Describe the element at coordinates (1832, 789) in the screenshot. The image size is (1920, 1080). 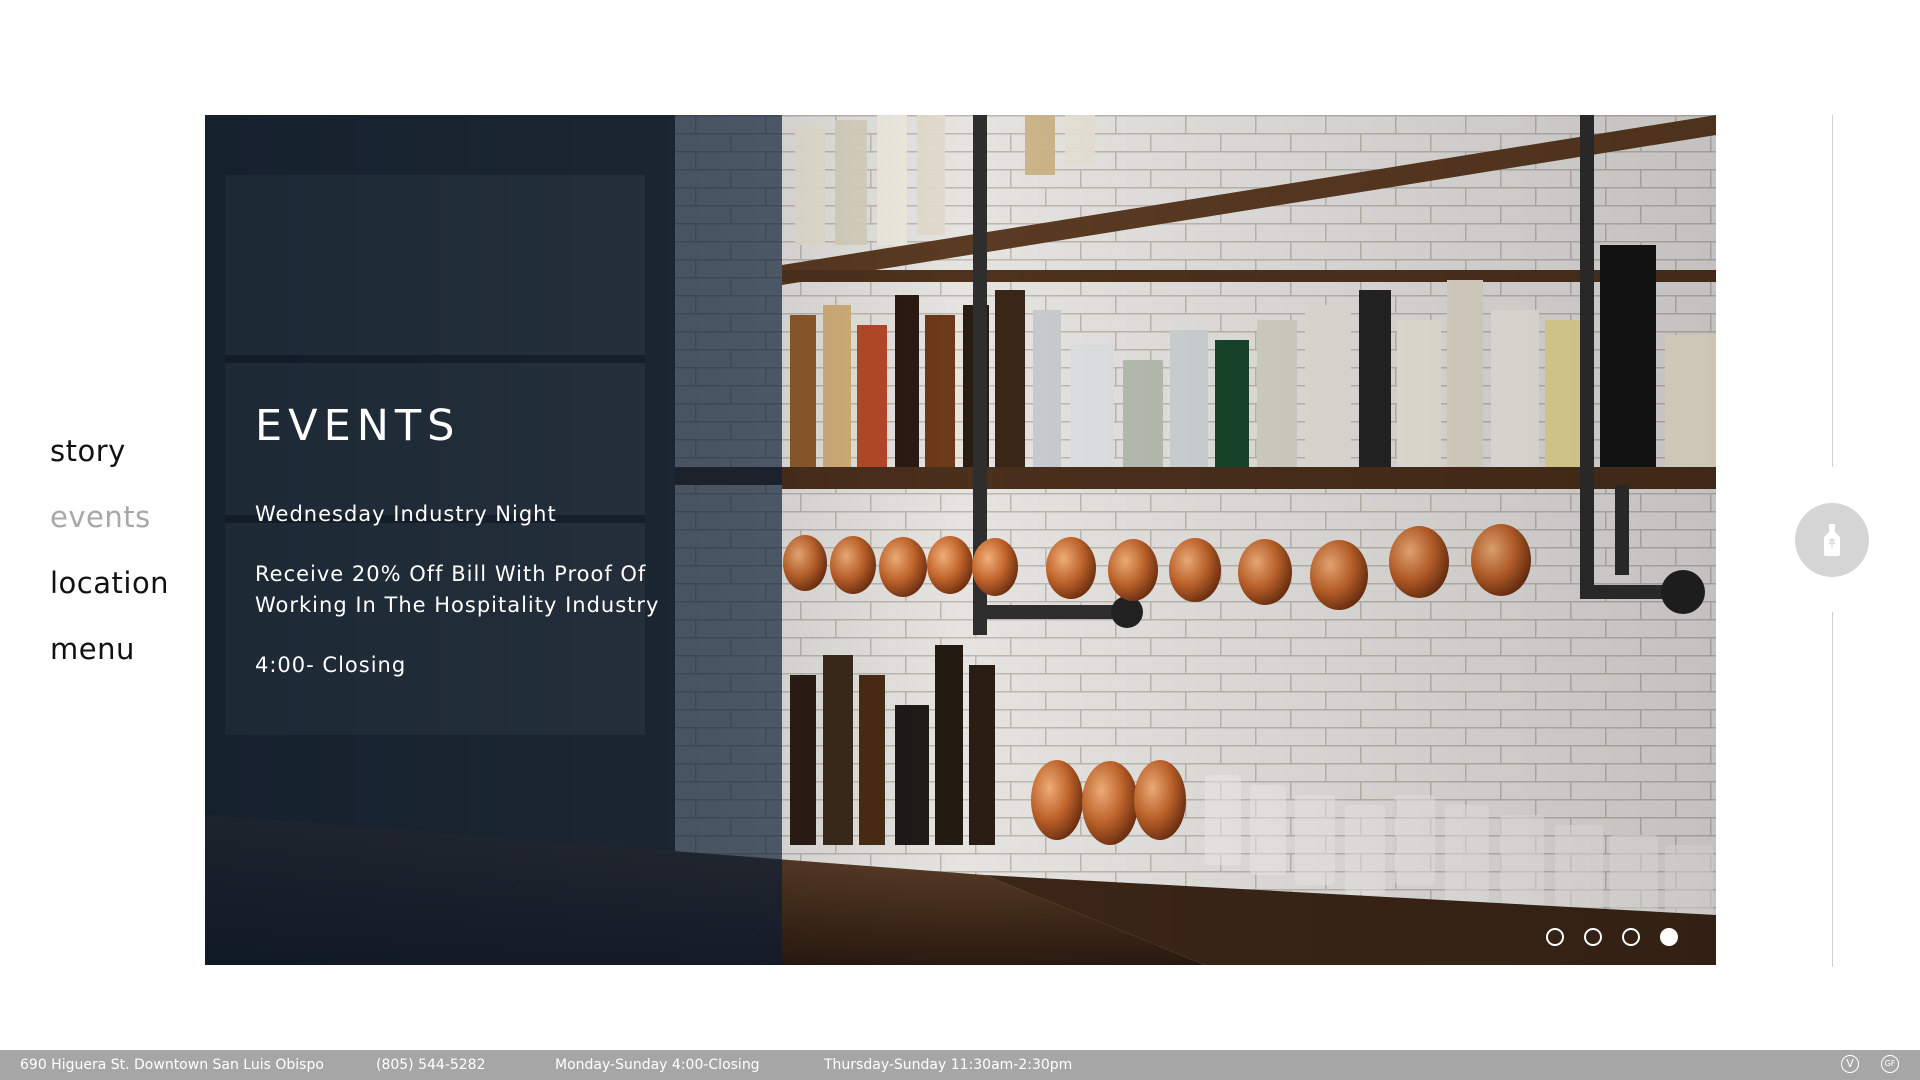
I see `side-divider-bottom` at that location.